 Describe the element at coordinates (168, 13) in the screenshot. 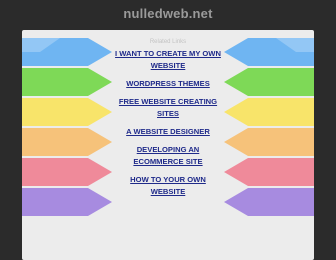

I see `domain-title: nulledweb.net` at that location.